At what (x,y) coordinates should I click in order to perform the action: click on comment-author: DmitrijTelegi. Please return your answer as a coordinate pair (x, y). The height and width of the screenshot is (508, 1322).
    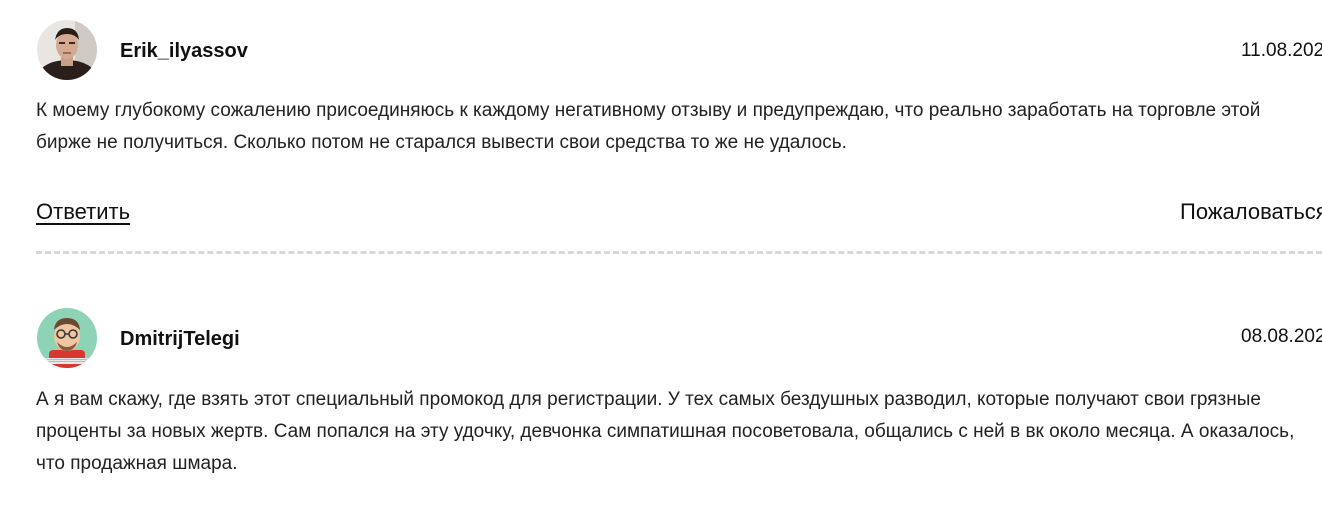
    Looking at the image, I should click on (180, 339).